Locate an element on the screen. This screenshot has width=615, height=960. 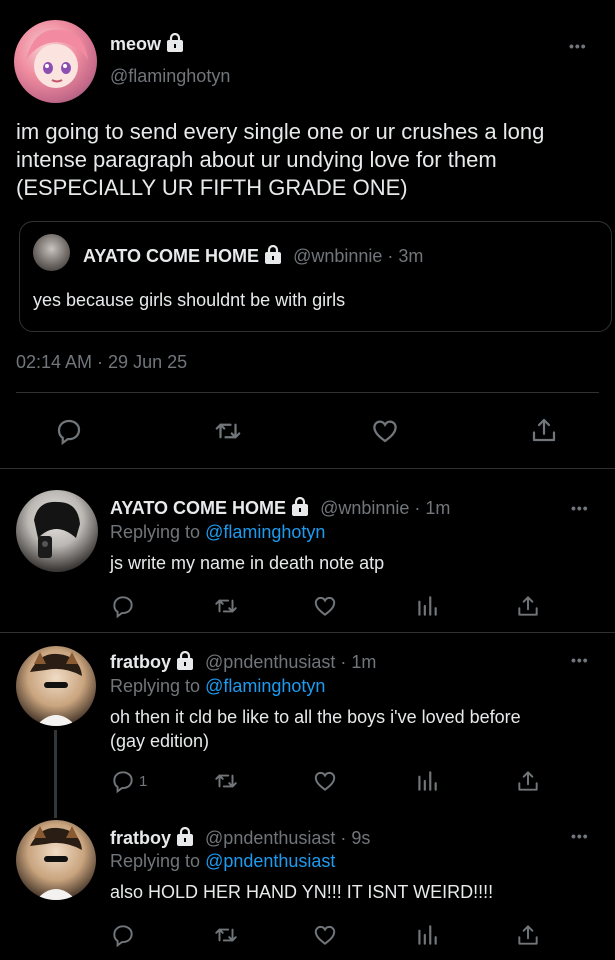
reply-3-display-name: fratboy is located at coordinates (140, 838).